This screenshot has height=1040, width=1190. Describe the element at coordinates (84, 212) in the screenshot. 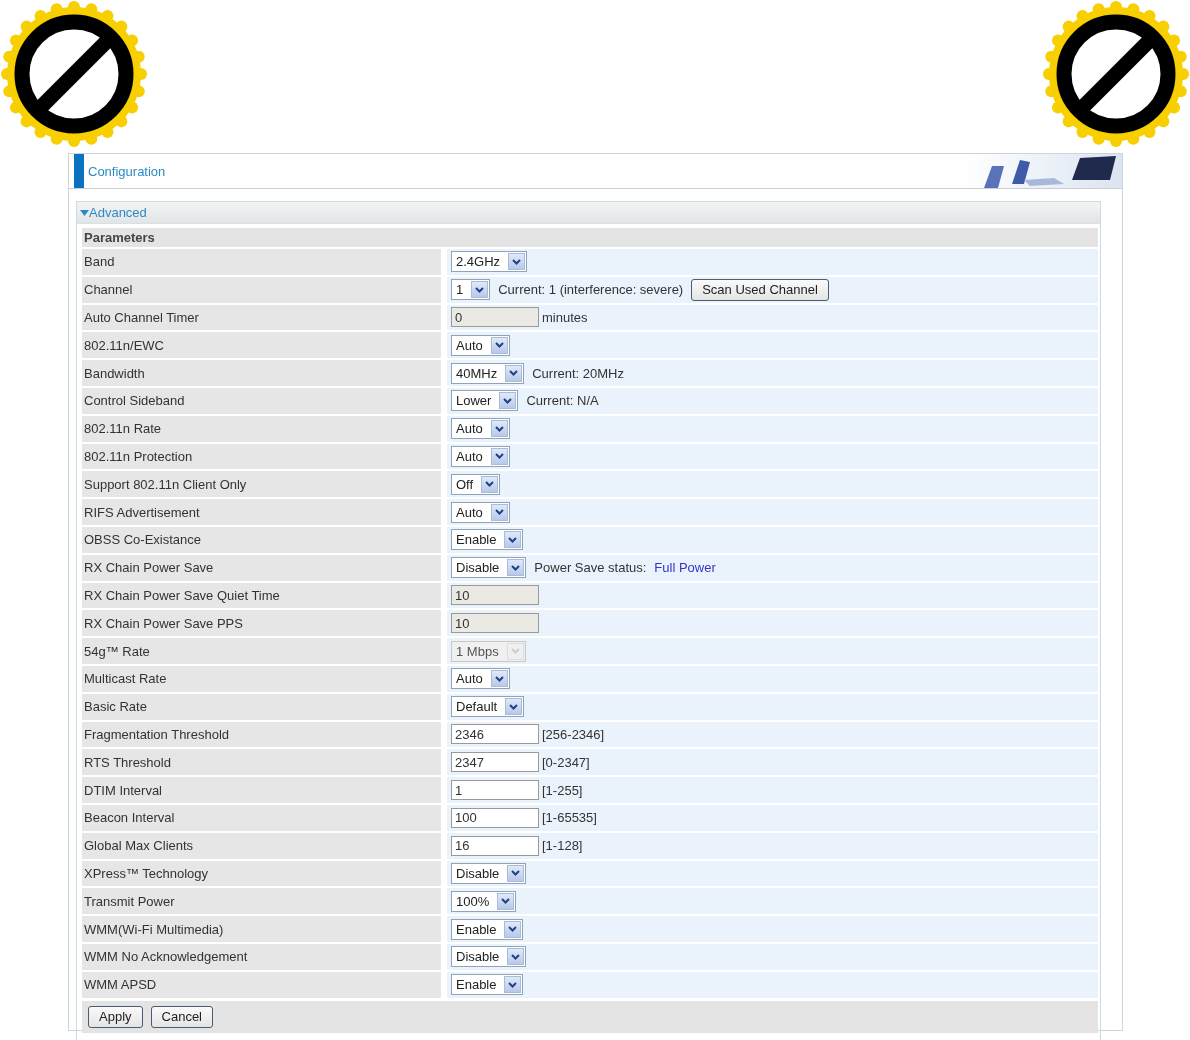

I see `caret-down-icon` at that location.